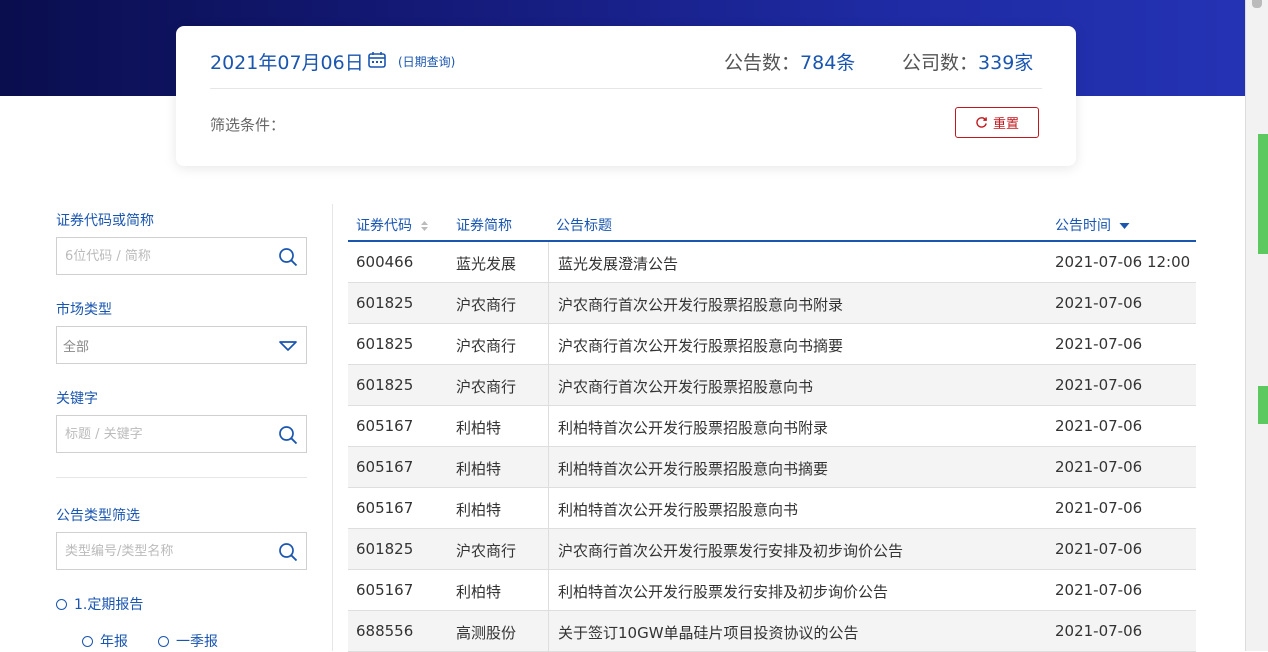 This screenshot has width=1268, height=652. What do you see at coordinates (700, 345) in the screenshot?
I see `cell-title-link: 沪农商行首次公开发行股票招股意向书摘要` at bounding box center [700, 345].